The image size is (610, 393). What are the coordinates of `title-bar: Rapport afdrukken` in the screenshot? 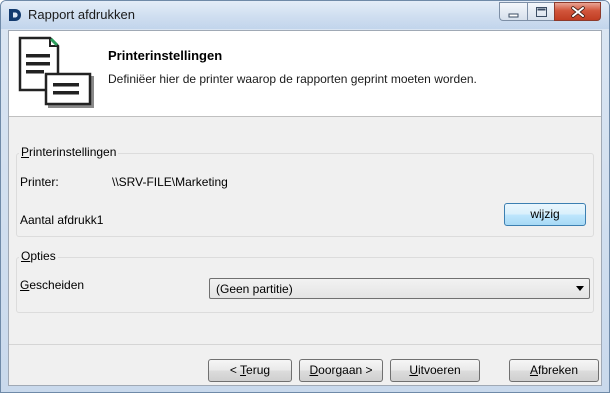 It's located at (305, 15).